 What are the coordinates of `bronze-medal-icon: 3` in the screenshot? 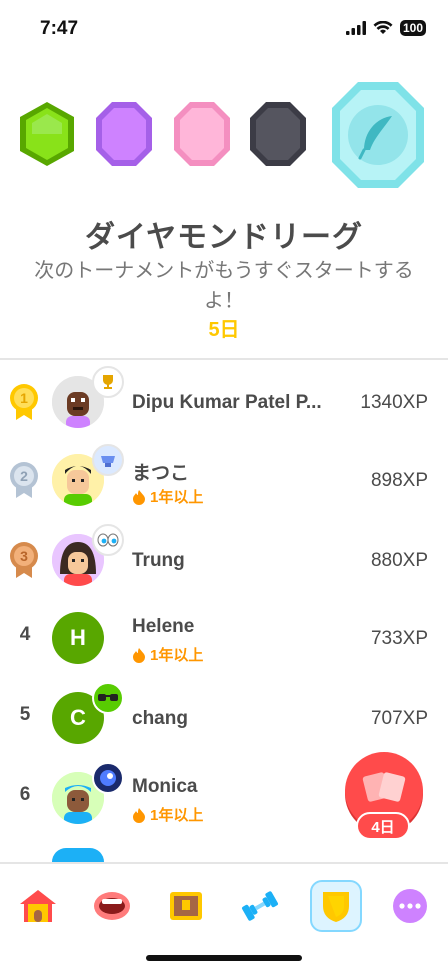 It's located at (24, 560).